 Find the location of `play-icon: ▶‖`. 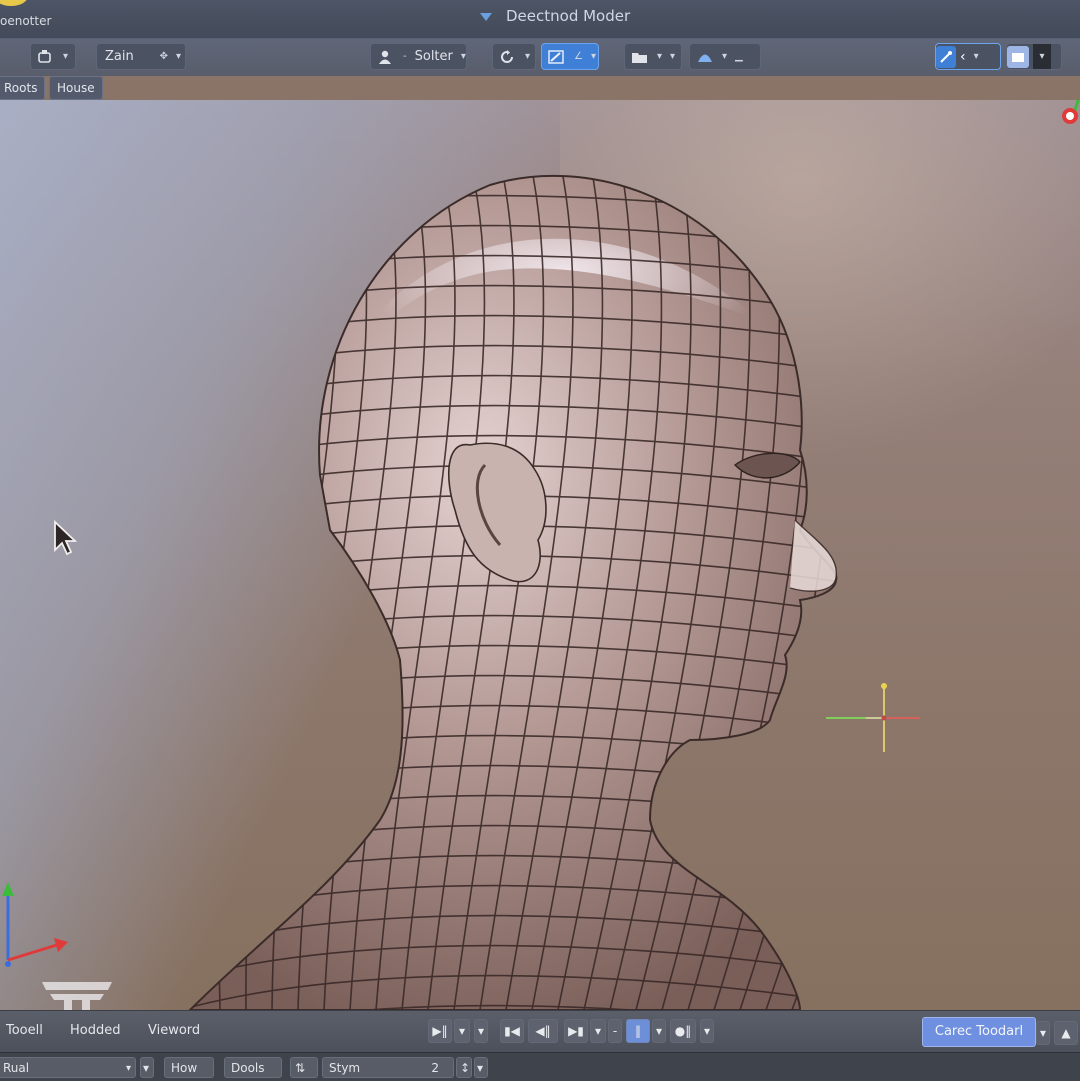

play-icon: ▶‖ is located at coordinates (440, 1031).